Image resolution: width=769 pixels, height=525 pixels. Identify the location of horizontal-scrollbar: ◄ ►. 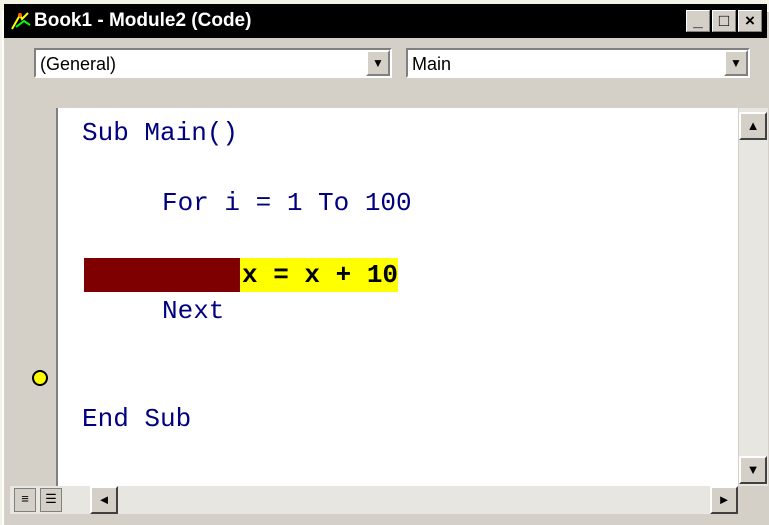
(374, 500).